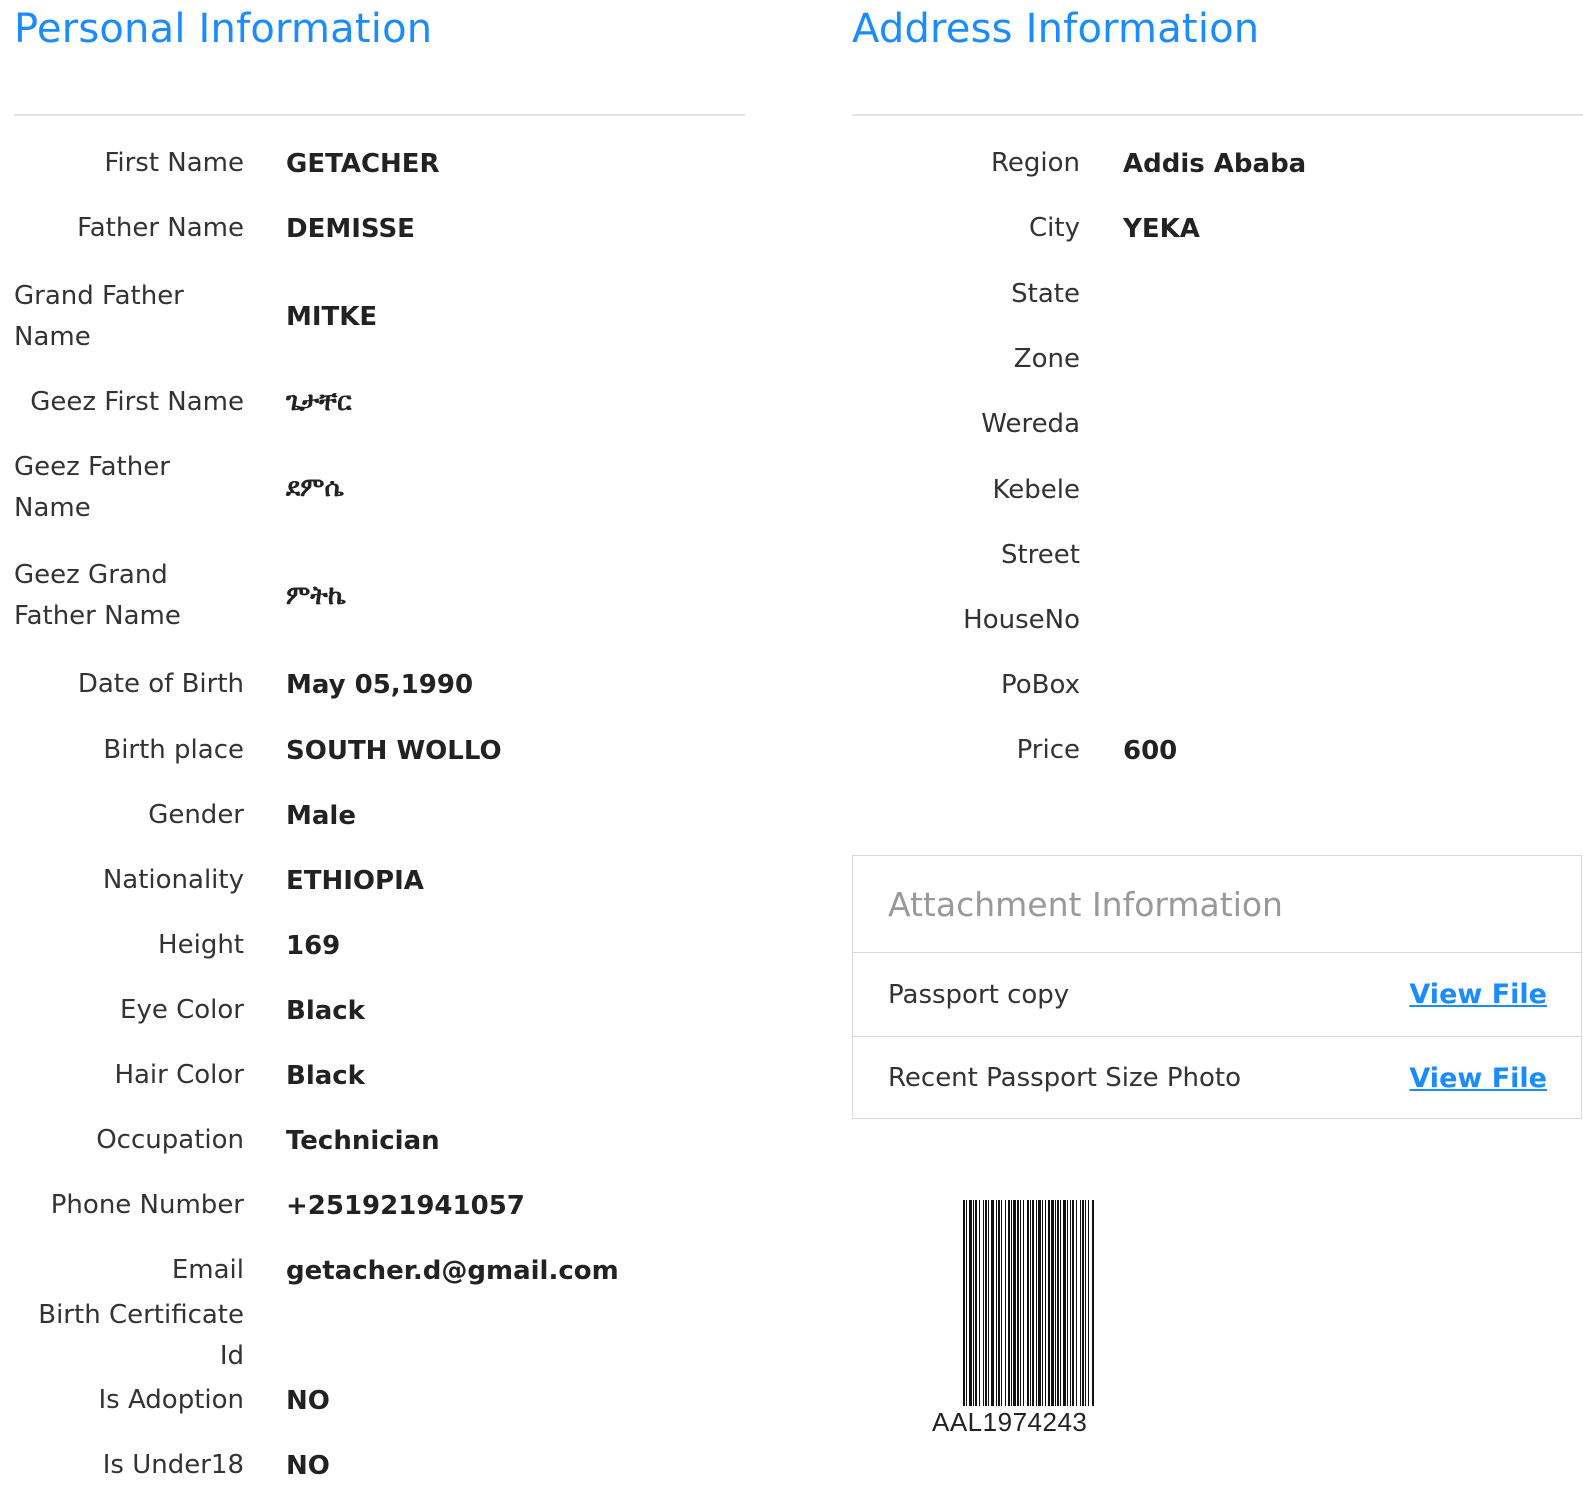 The image size is (1583, 1492). I want to click on info-row-price: Price 600, so click(1212, 750).